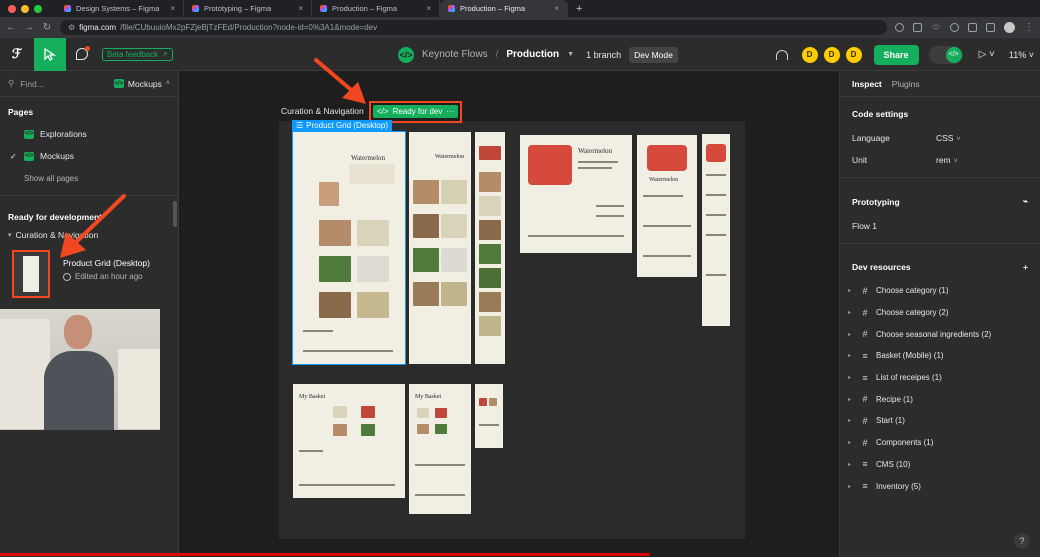 The image size is (1040, 557). I want to click on forward-arrow-icon: →, so click(29, 27).